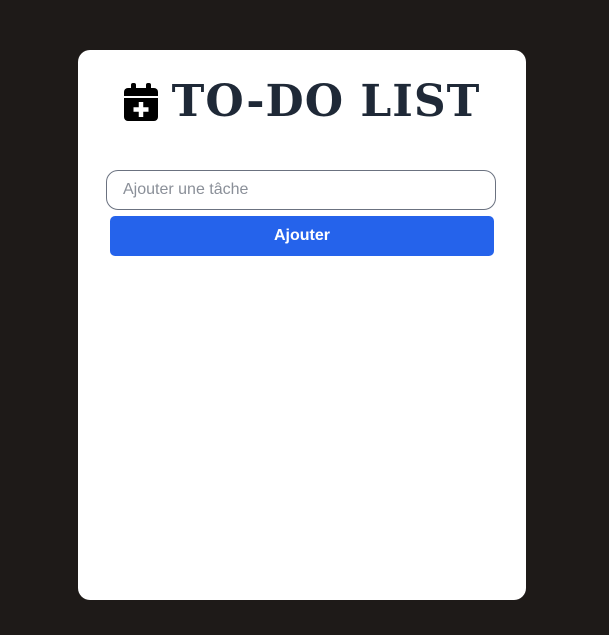 Image resolution: width=609 pixels, height=635 pixels. Describe the element at coordinates (301, 190) in the screenshot. I see `task-input` at that location.